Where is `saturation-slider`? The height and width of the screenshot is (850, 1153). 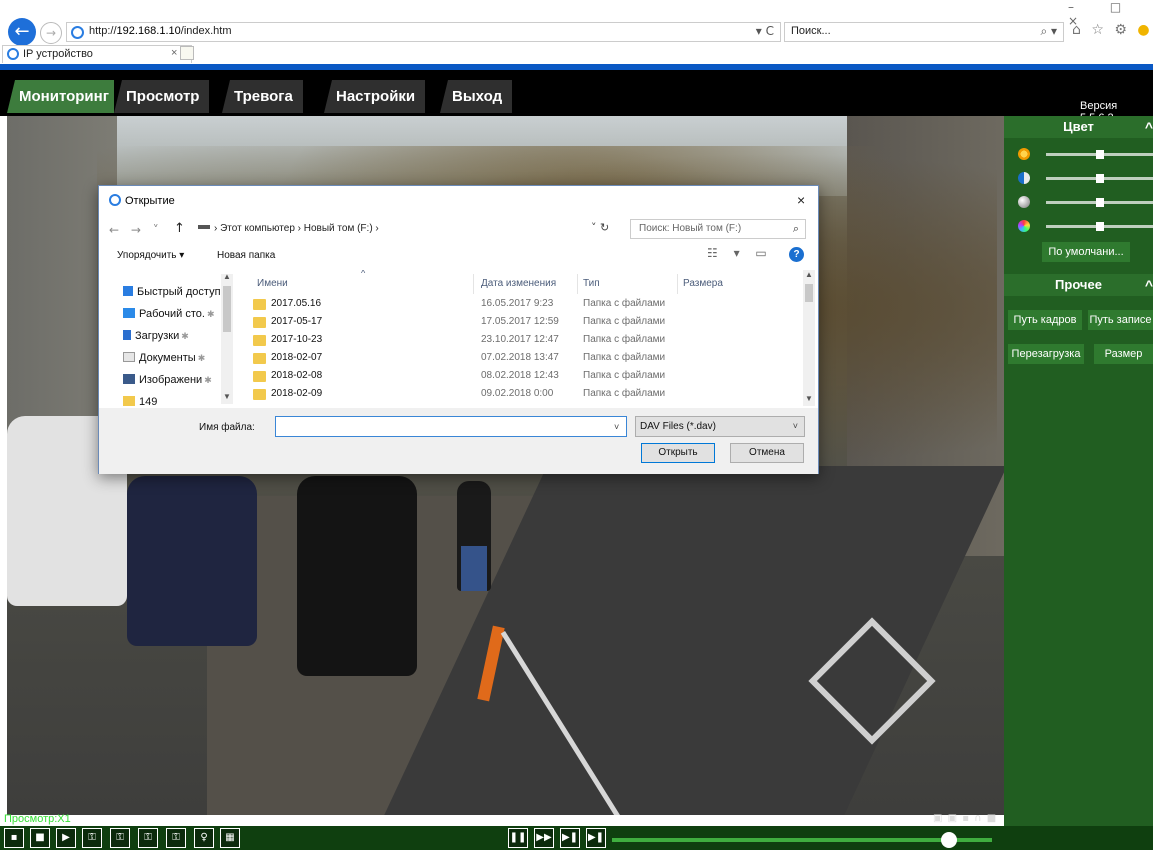 saturation-slider is located at coordinates (1085, 203).